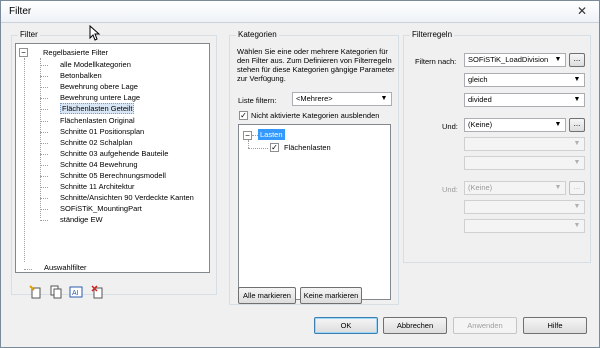 This screenshot has height=348, width=600. I want to click on filter-tree-item-label: Bewehrung obere Lage, so click(99, 87).